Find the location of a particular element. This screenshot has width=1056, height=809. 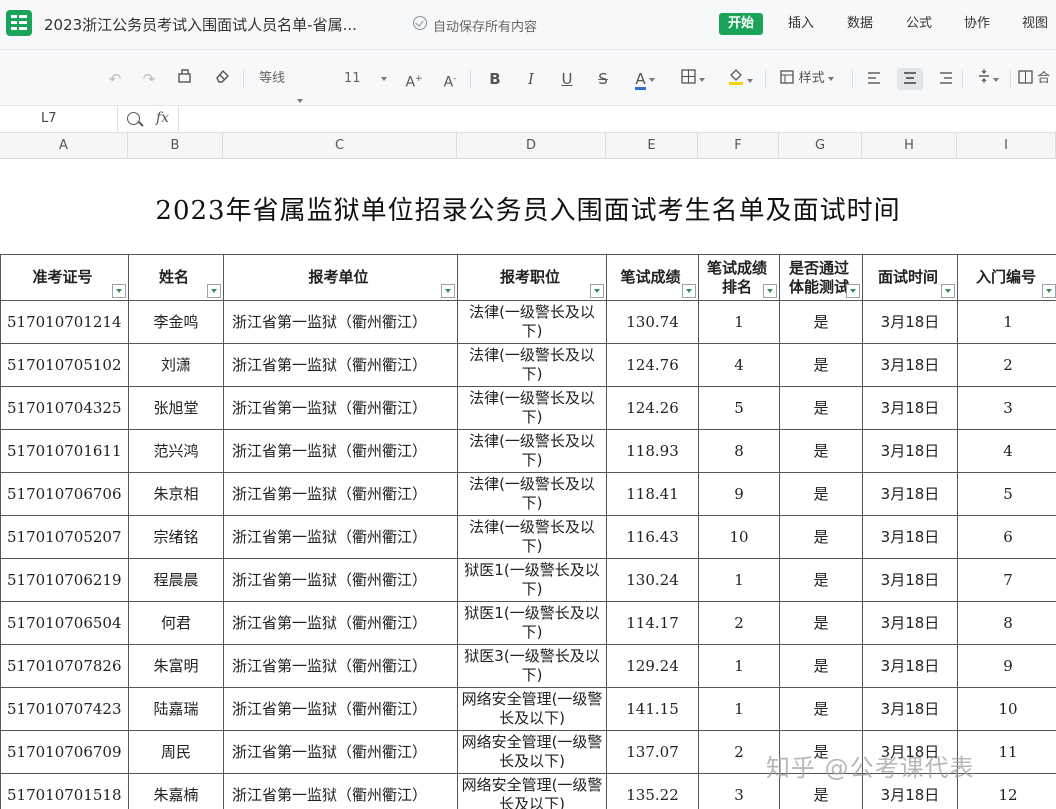

tab-data: 数据 is located at coordinates (860, 24).